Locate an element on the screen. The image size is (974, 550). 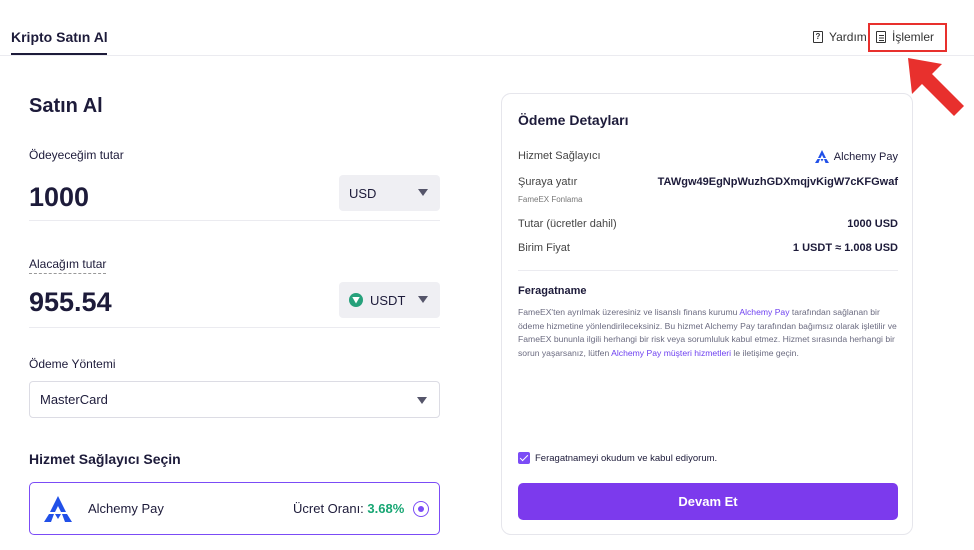
receive-currency-value: USDT is located at coordinates (388, 300).